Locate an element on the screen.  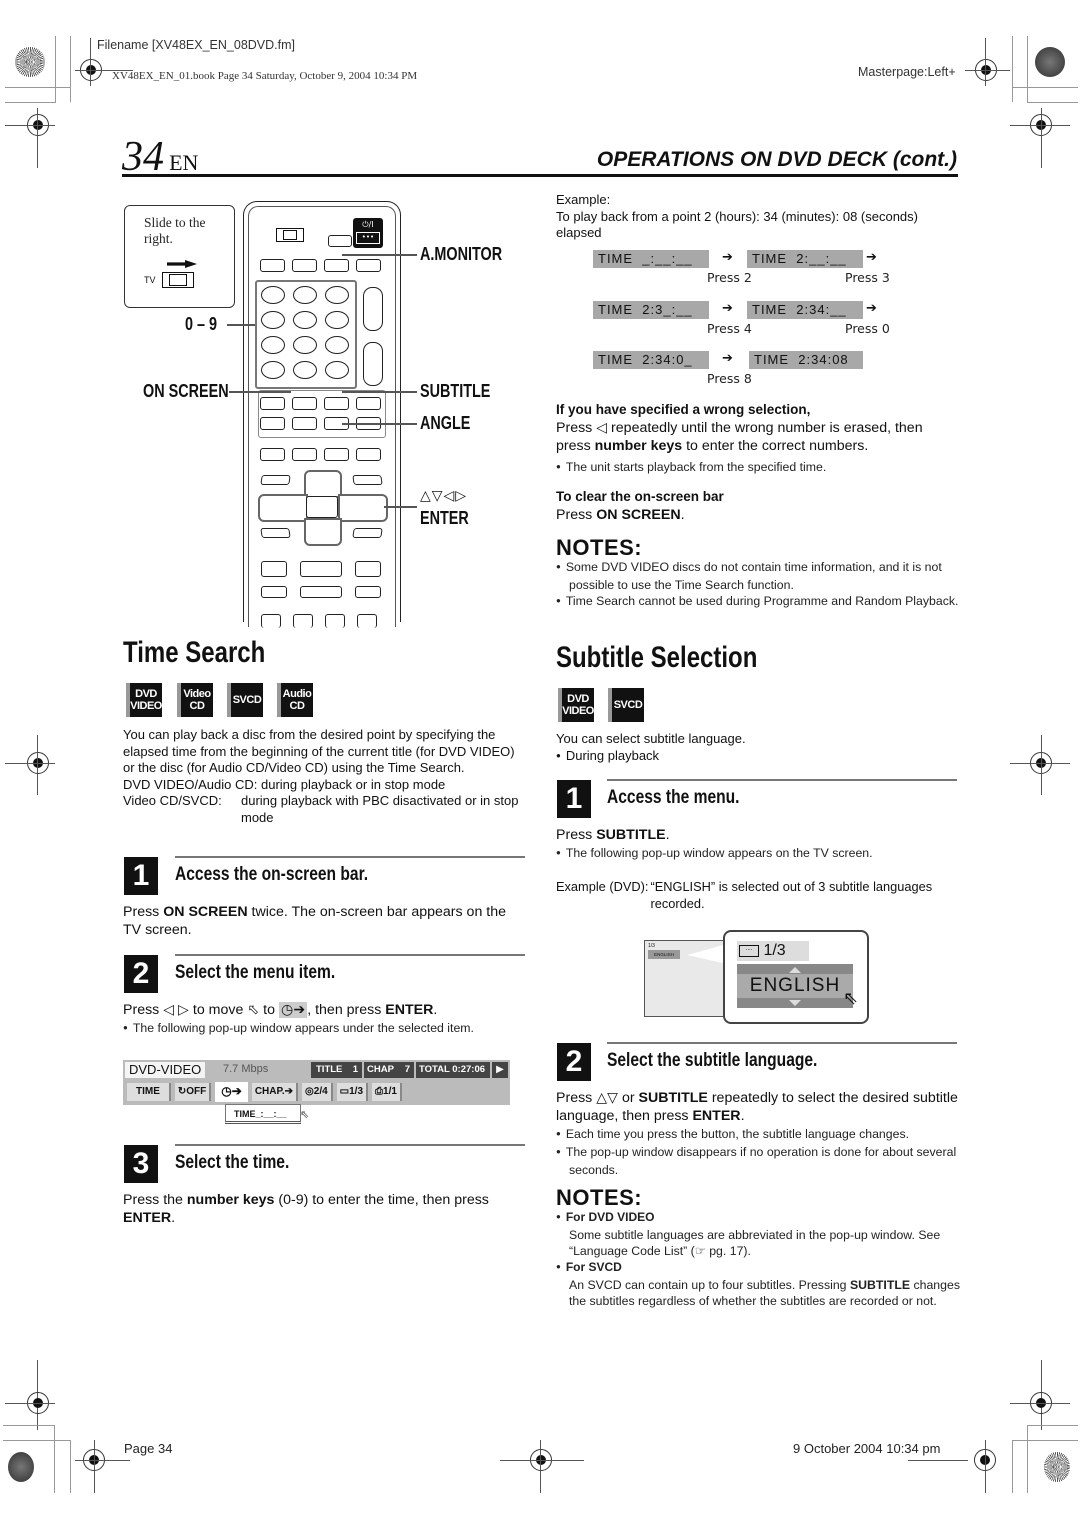
enter-button is located at coordinates (322, 507).